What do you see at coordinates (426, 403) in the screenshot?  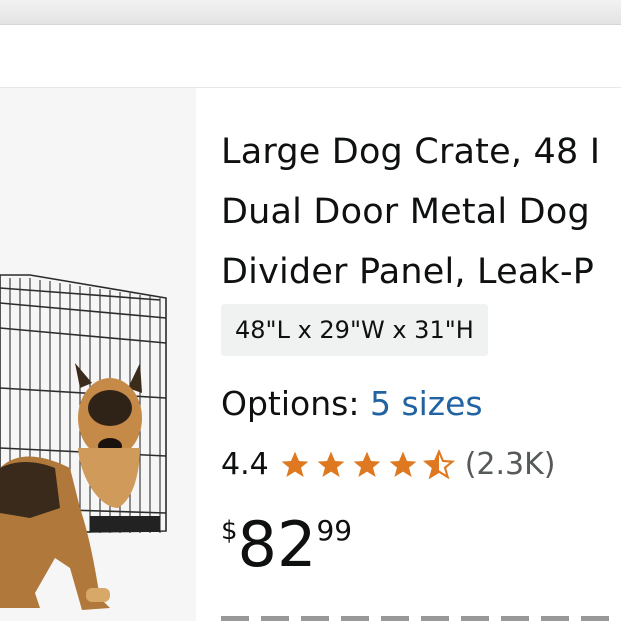 I see `sizes-link: 5 sizes` at bounding box center [426, 403].